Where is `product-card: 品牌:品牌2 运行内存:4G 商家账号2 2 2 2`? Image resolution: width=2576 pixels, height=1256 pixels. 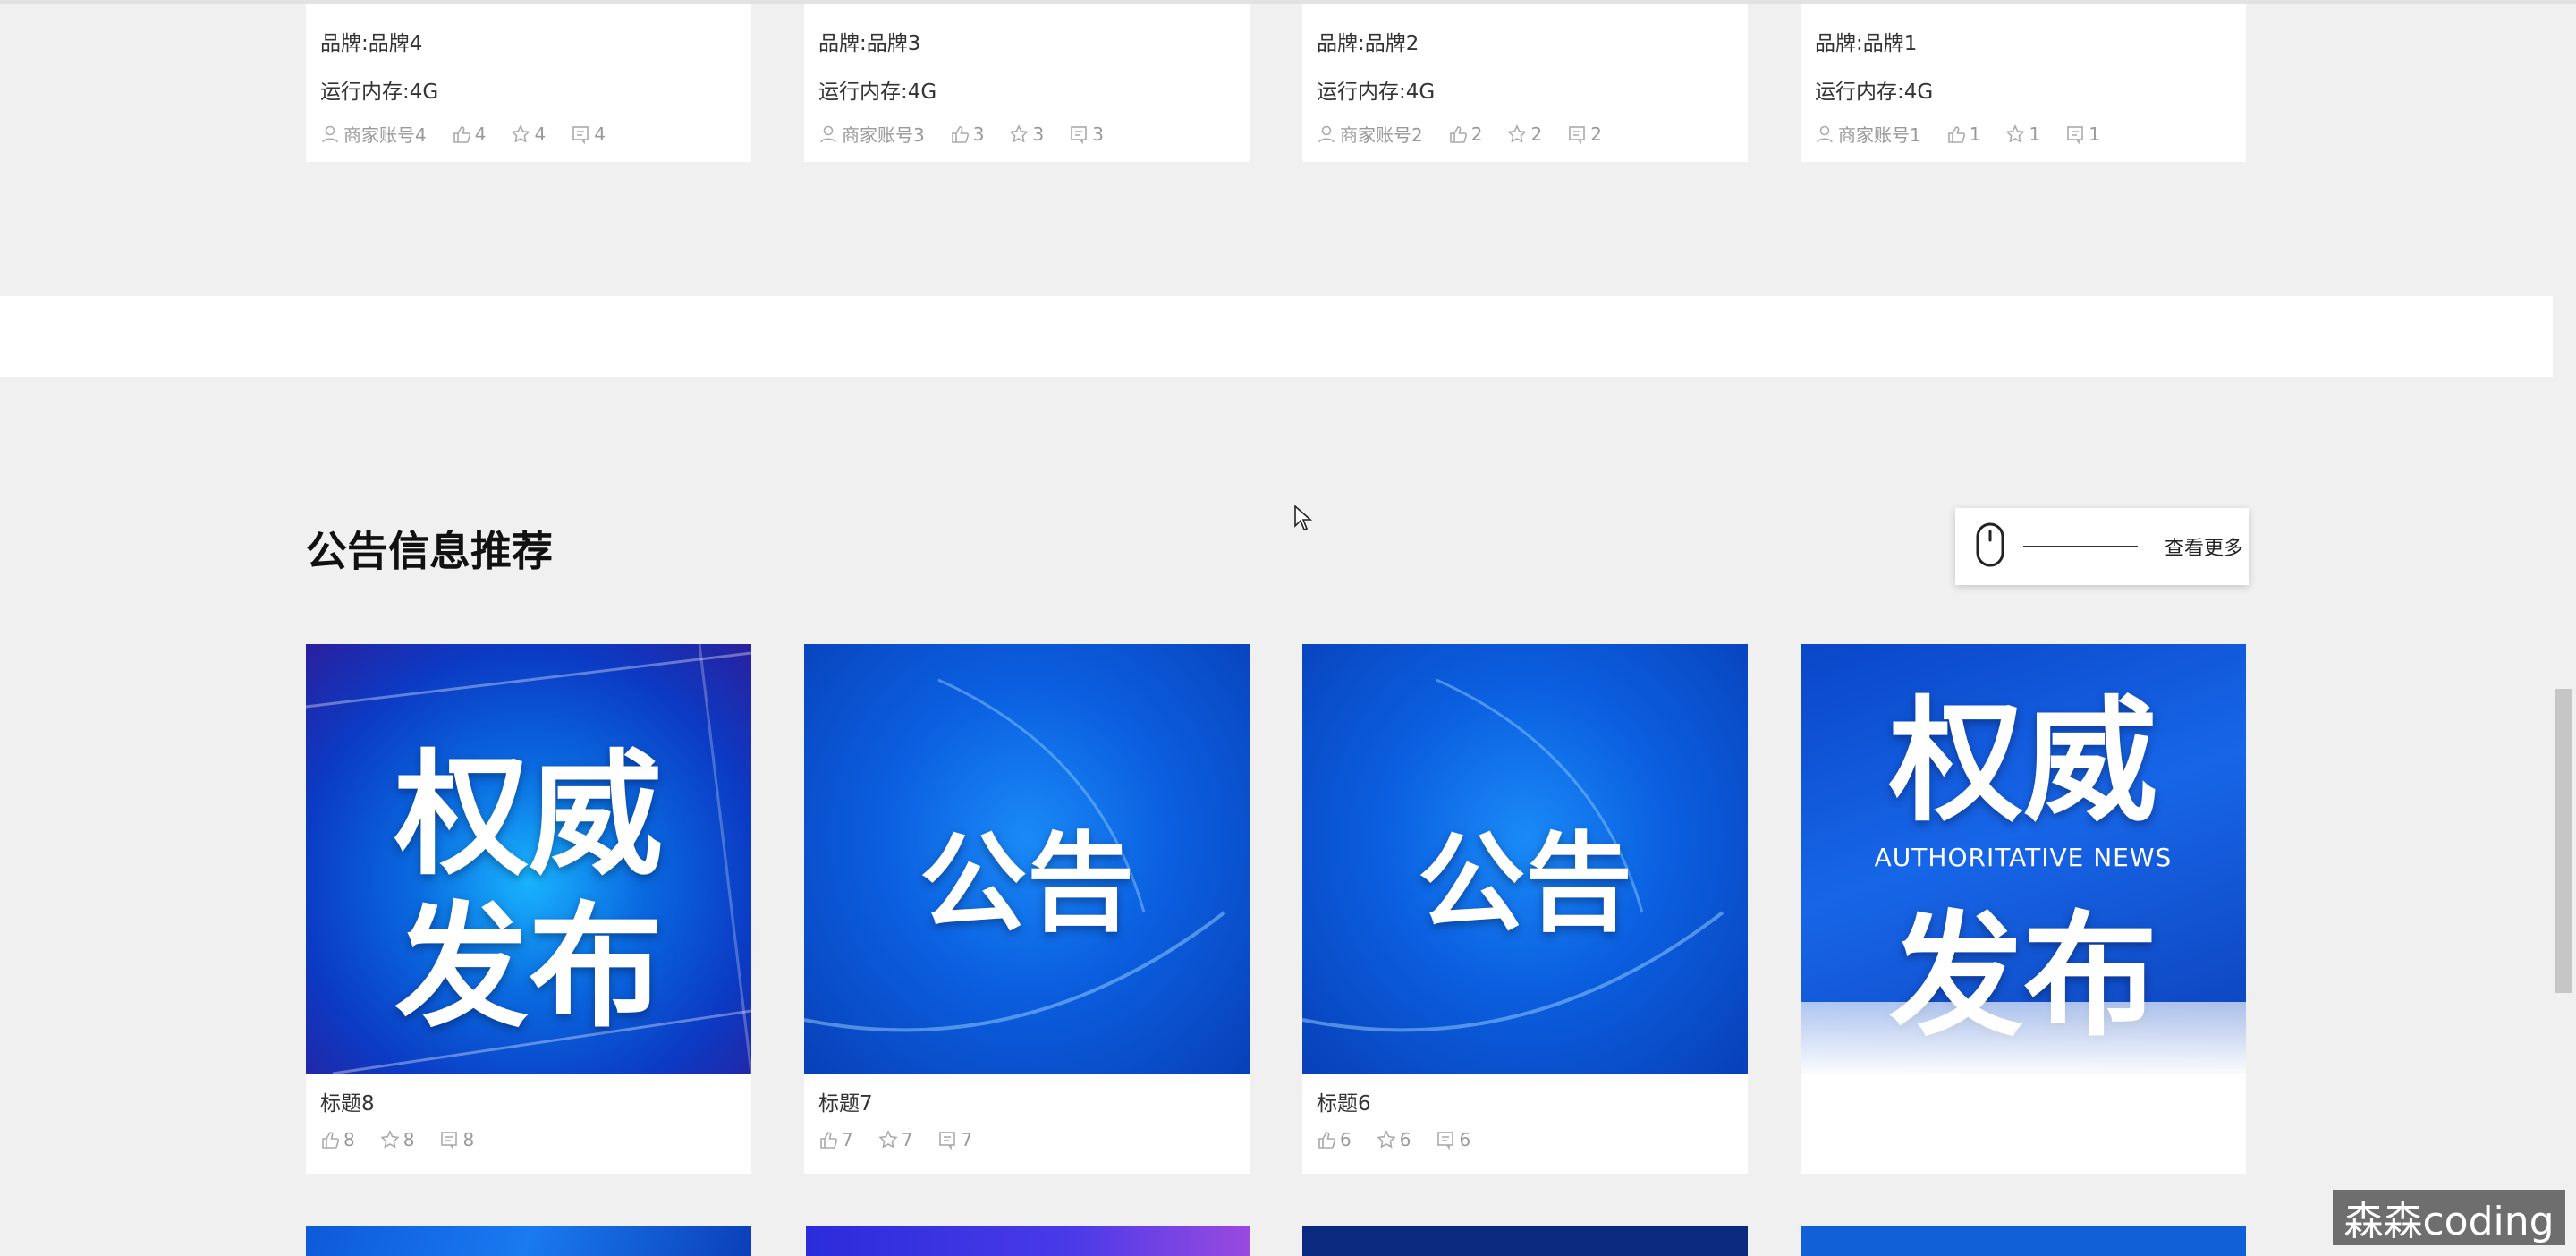
product-card: 品牌:品牌2 运行内存:4G 商家账号2 2 2 2 is located at coordinates (1525, 83).